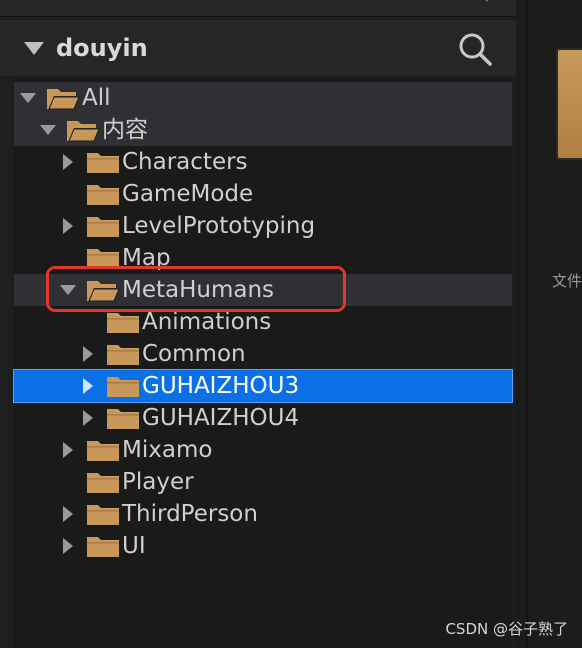 The image size is (582, 648). I want to click on asset-view-panel, so click(554, 324).